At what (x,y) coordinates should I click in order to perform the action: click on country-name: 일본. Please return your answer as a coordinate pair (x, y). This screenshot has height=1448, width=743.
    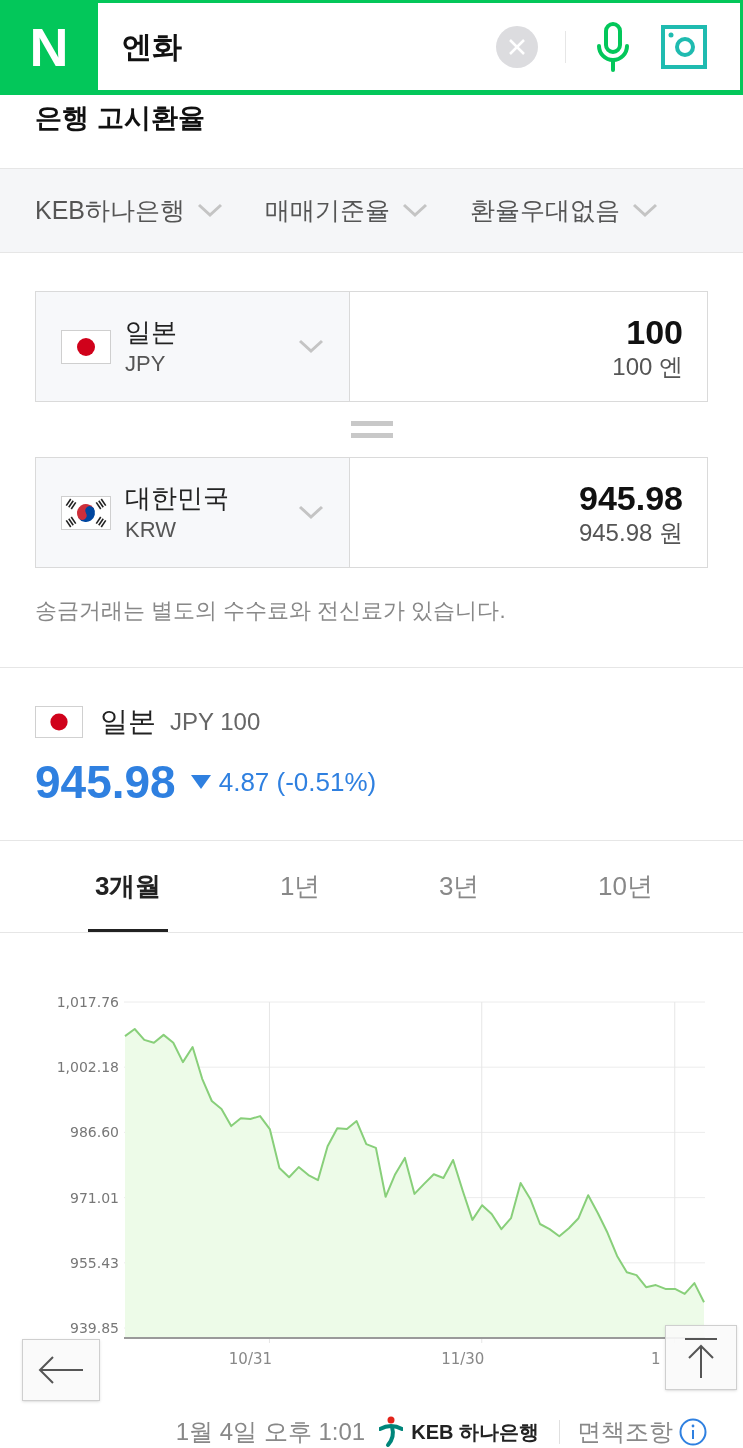
    Looking at the image, I should click on (128, 722).